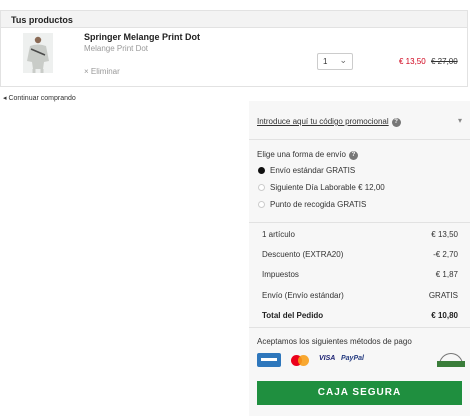  I want to click on shipping-title-label: Elige una forma de envío, so click(301, 154).